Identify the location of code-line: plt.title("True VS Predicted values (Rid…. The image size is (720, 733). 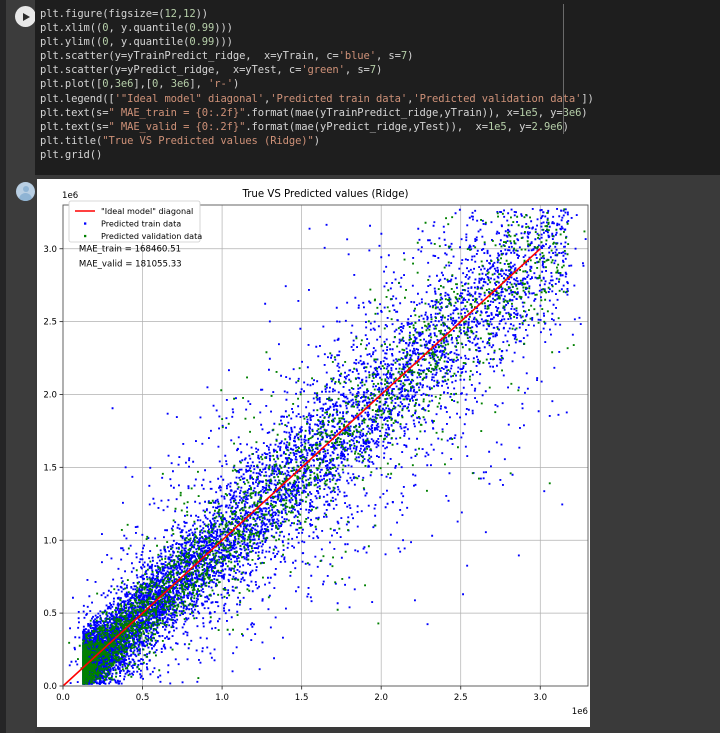
(180, 140).